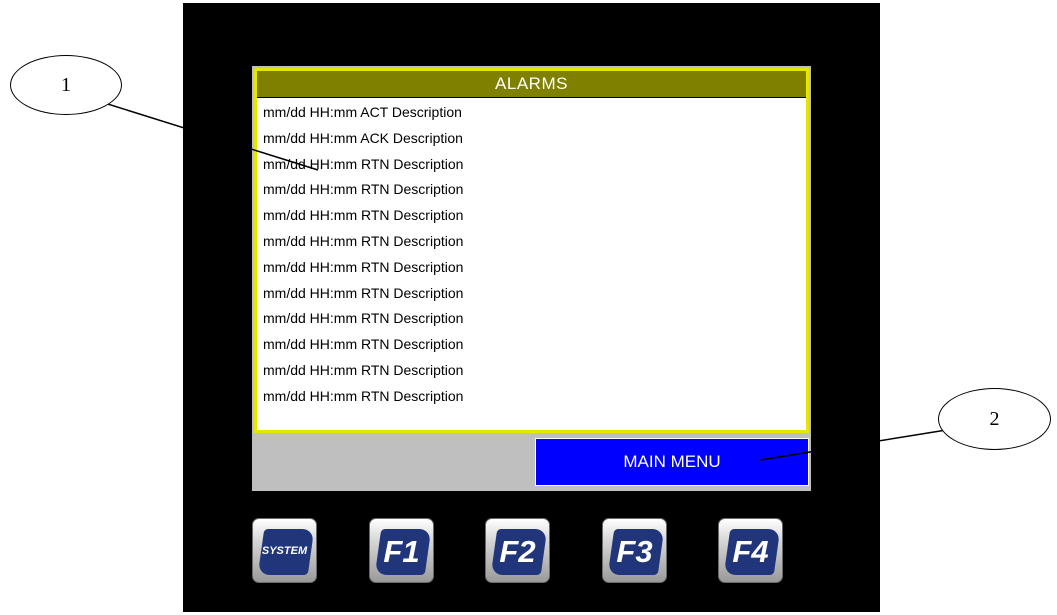 This screenshot has height=615, width=1057. What do you see at coordinates (66, 85) in the screenshot?
I see `callout-1: 1` at bounding box center [66, 85].